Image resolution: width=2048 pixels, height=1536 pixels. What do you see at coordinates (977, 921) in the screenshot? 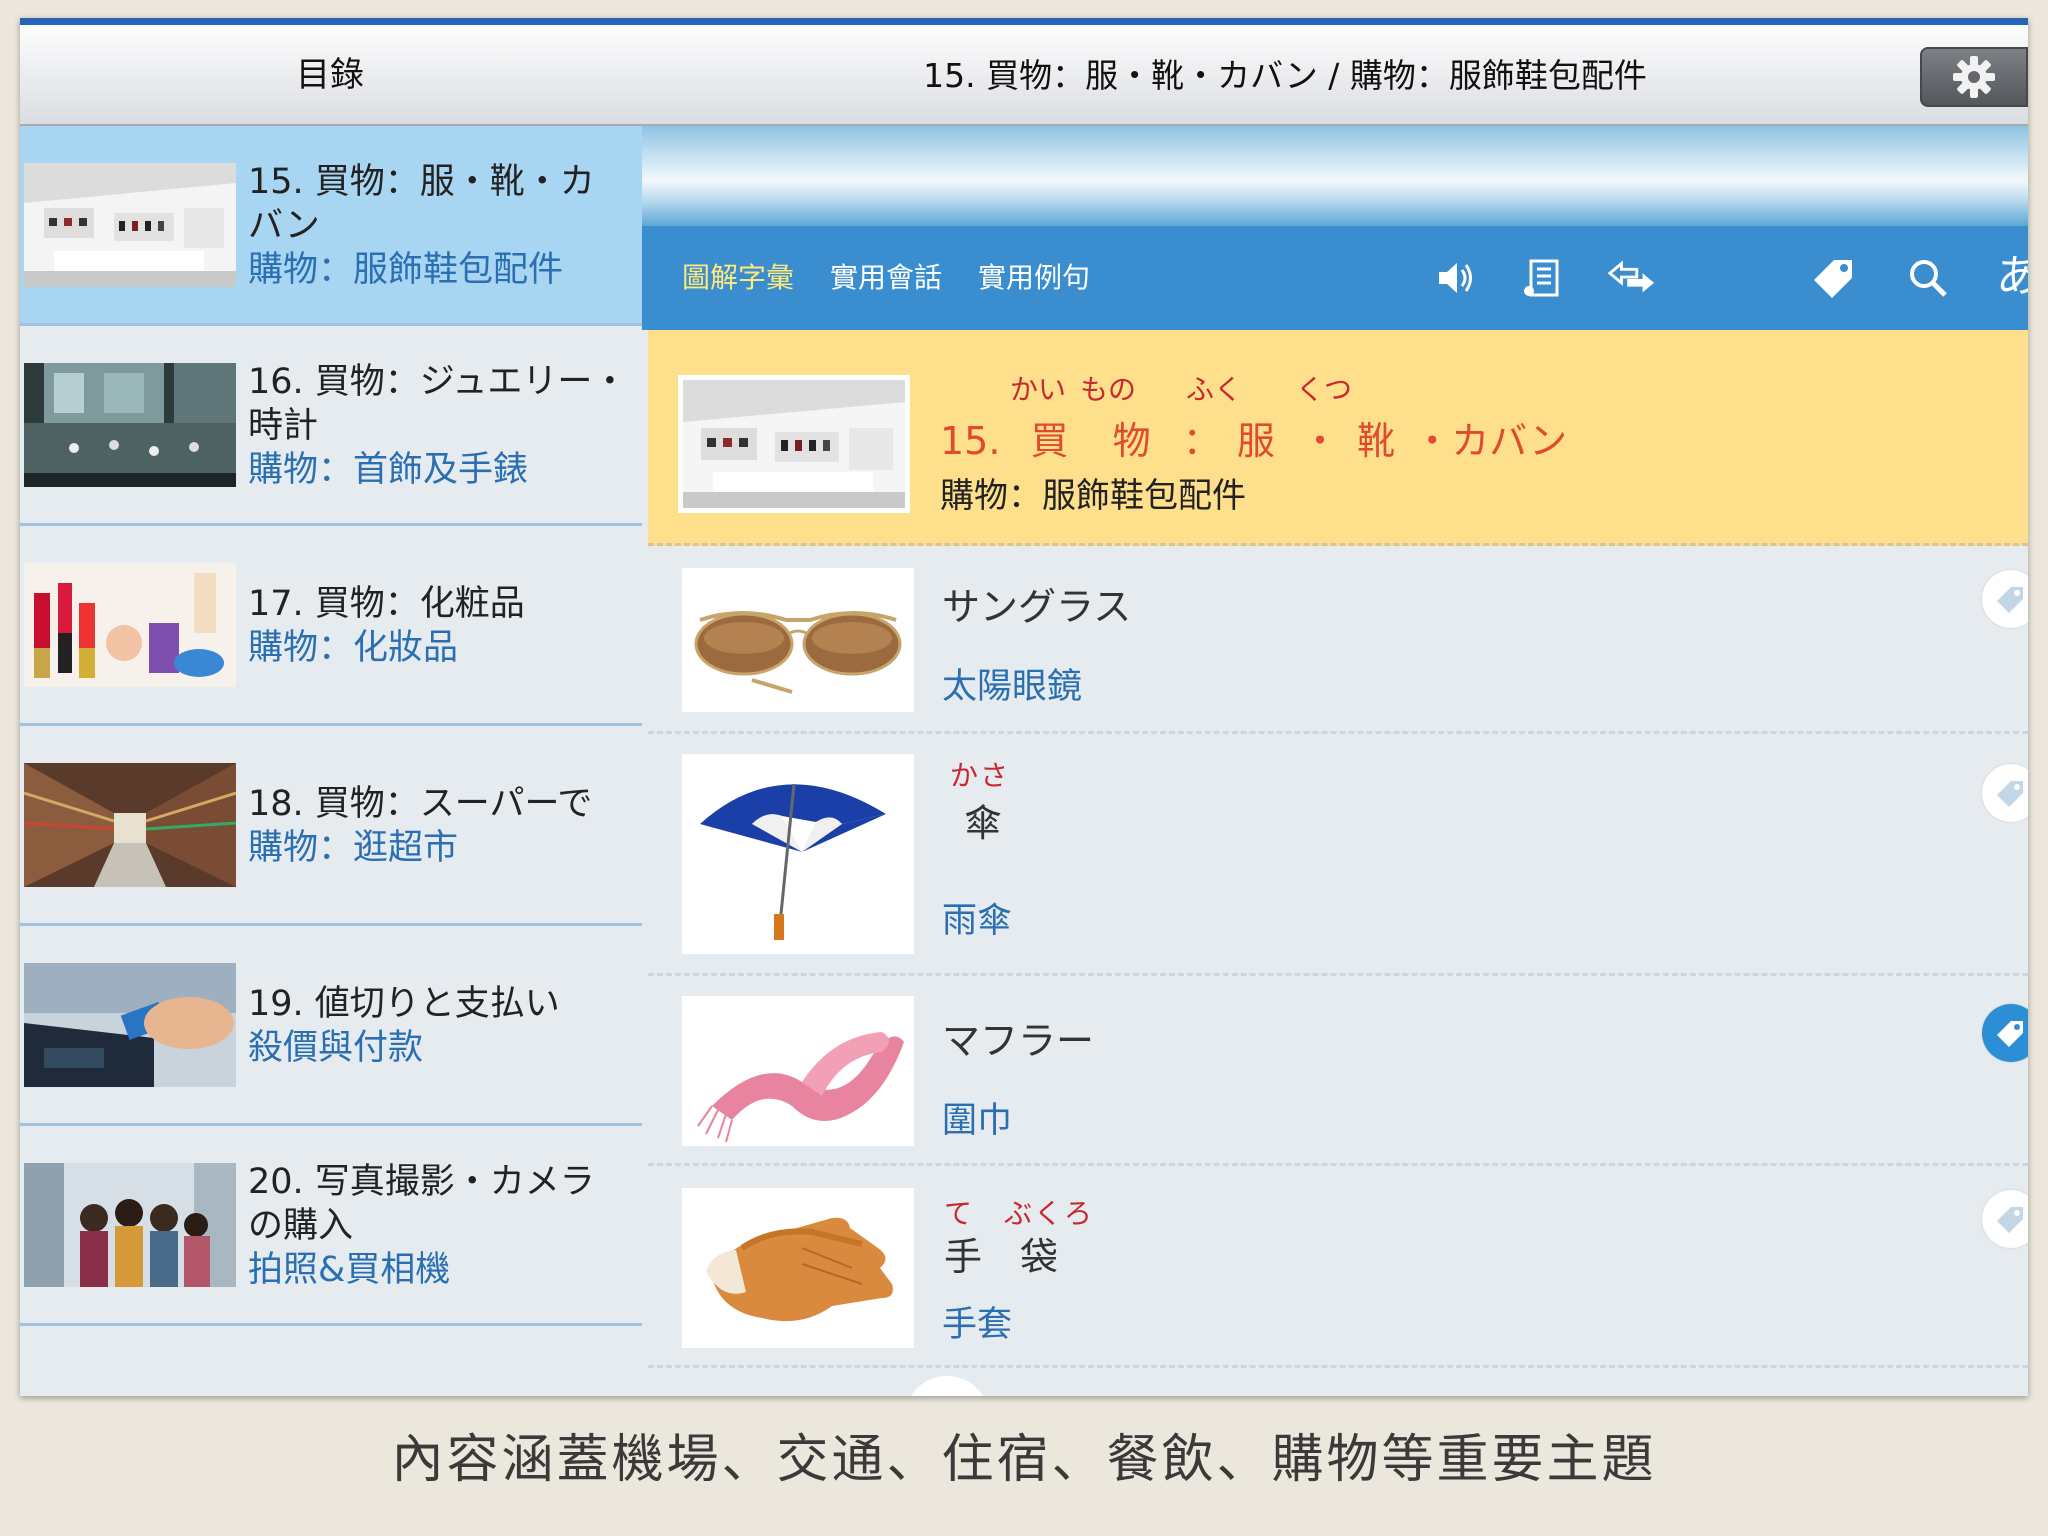
I see `word-chinese: 雨傘` at bounding box center [977, 921].